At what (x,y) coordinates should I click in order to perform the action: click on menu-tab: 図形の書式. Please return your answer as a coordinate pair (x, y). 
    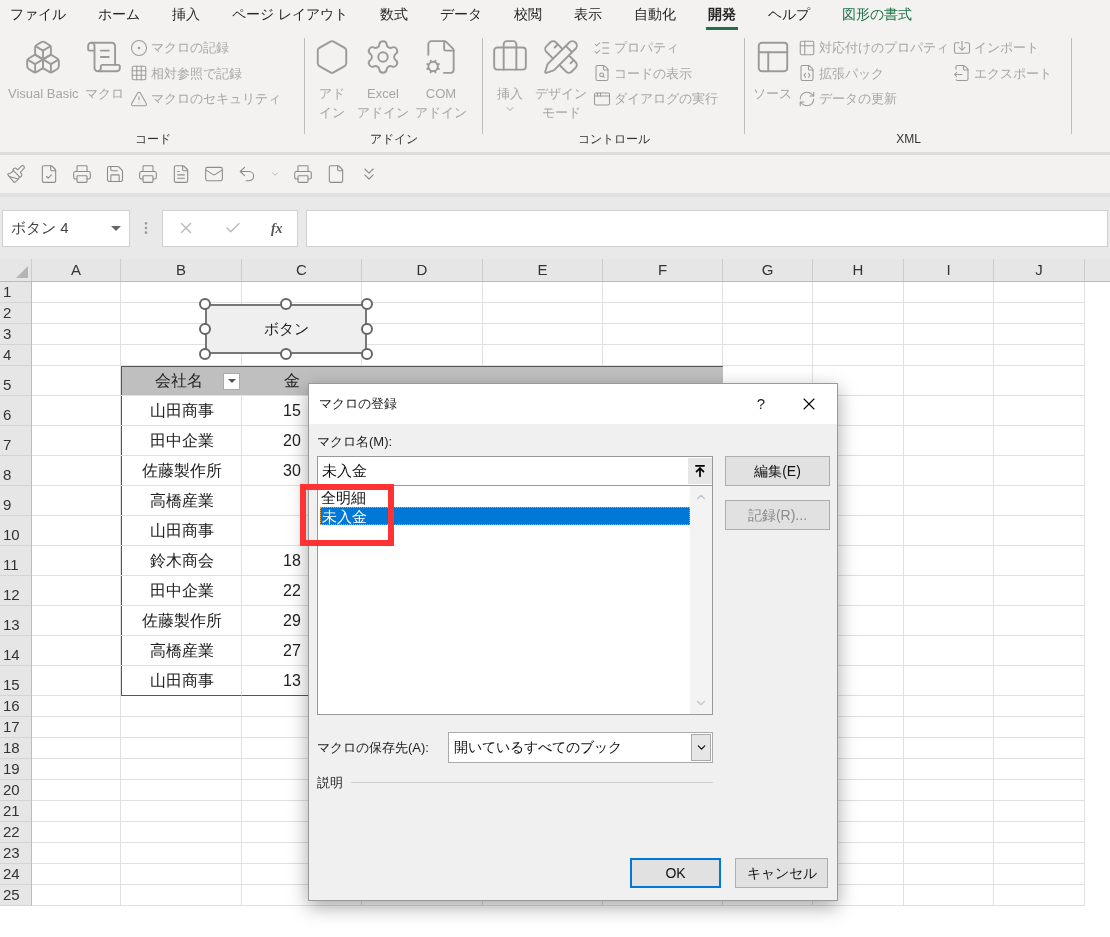
    Looking at the image, I should click on (876, 15).